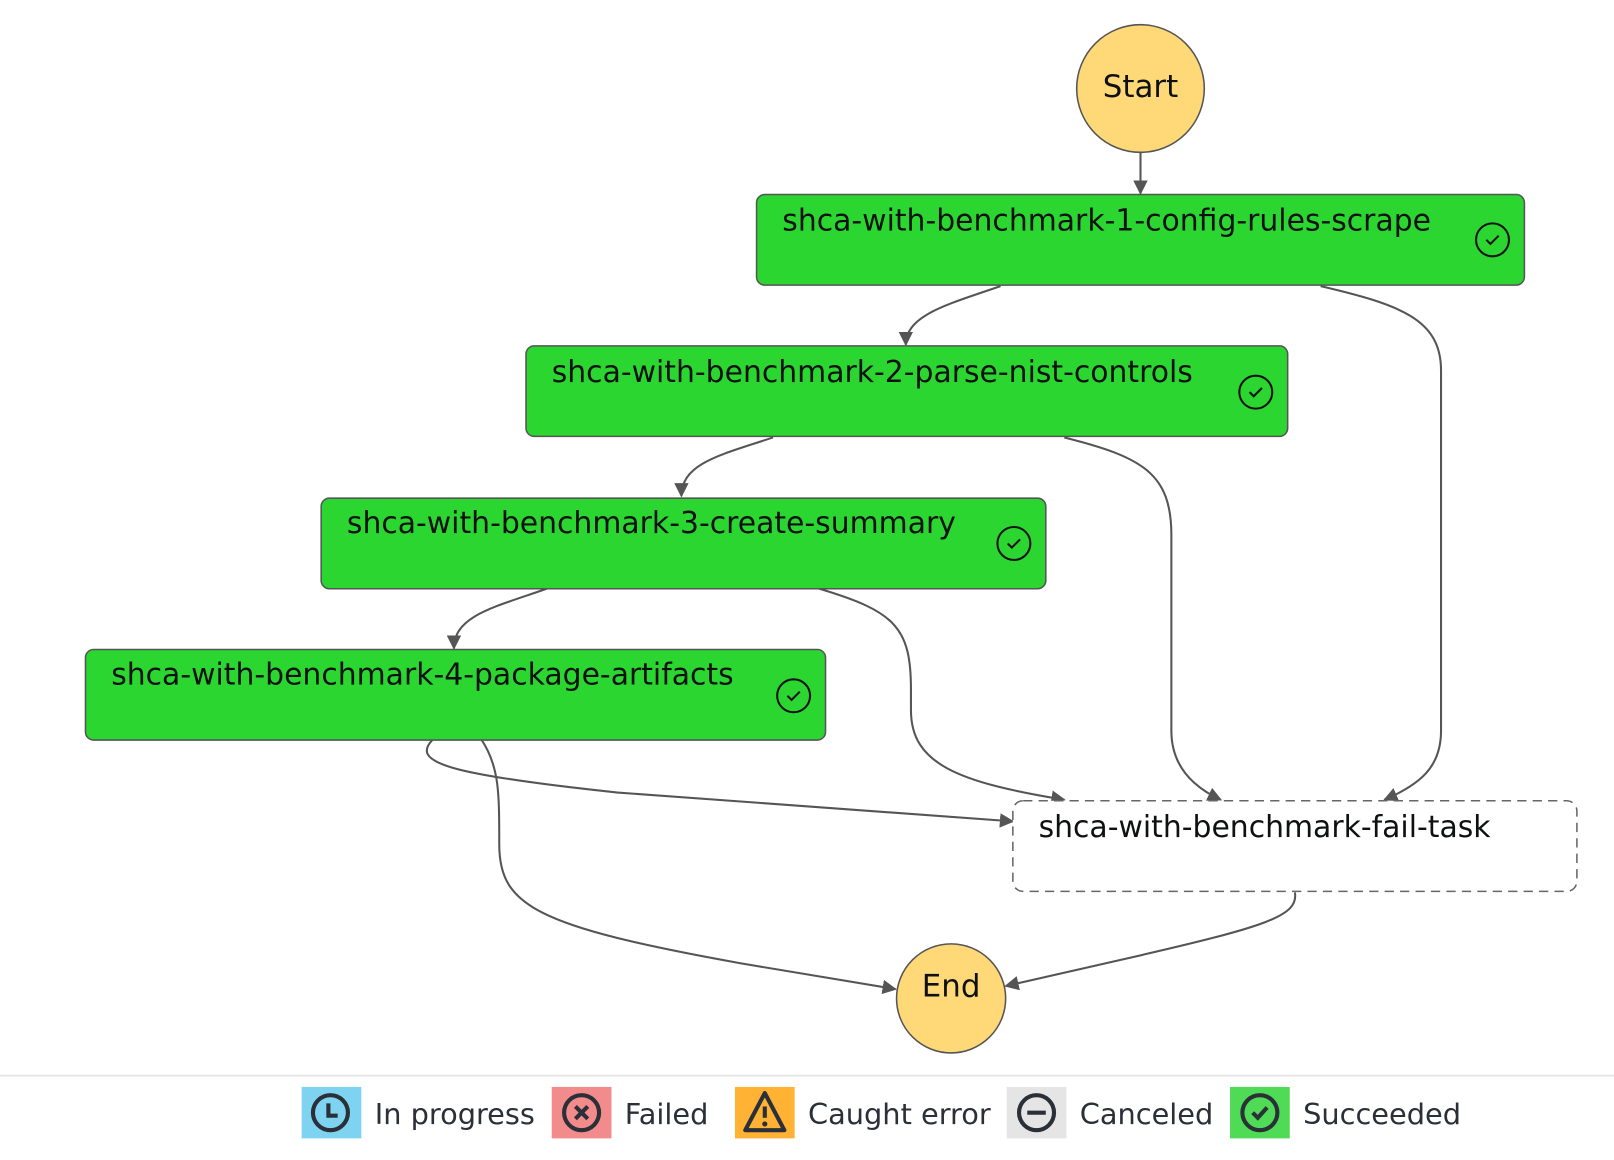 Image resolution: width=1614 pixels, height=1160 pixels. I want to click on end-node: End, so click(951, 998).